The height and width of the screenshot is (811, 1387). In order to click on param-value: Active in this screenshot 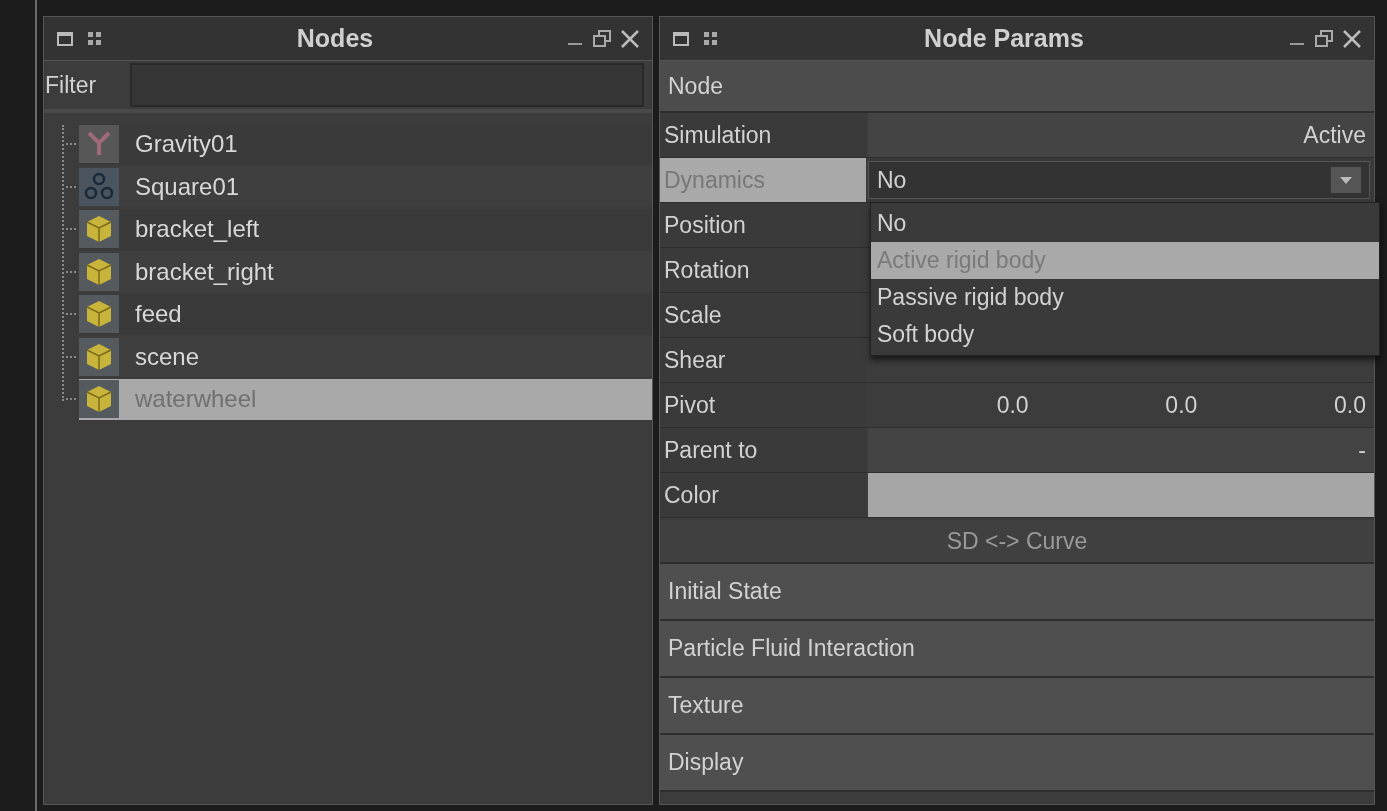, I will do `click(1334, 135)`.